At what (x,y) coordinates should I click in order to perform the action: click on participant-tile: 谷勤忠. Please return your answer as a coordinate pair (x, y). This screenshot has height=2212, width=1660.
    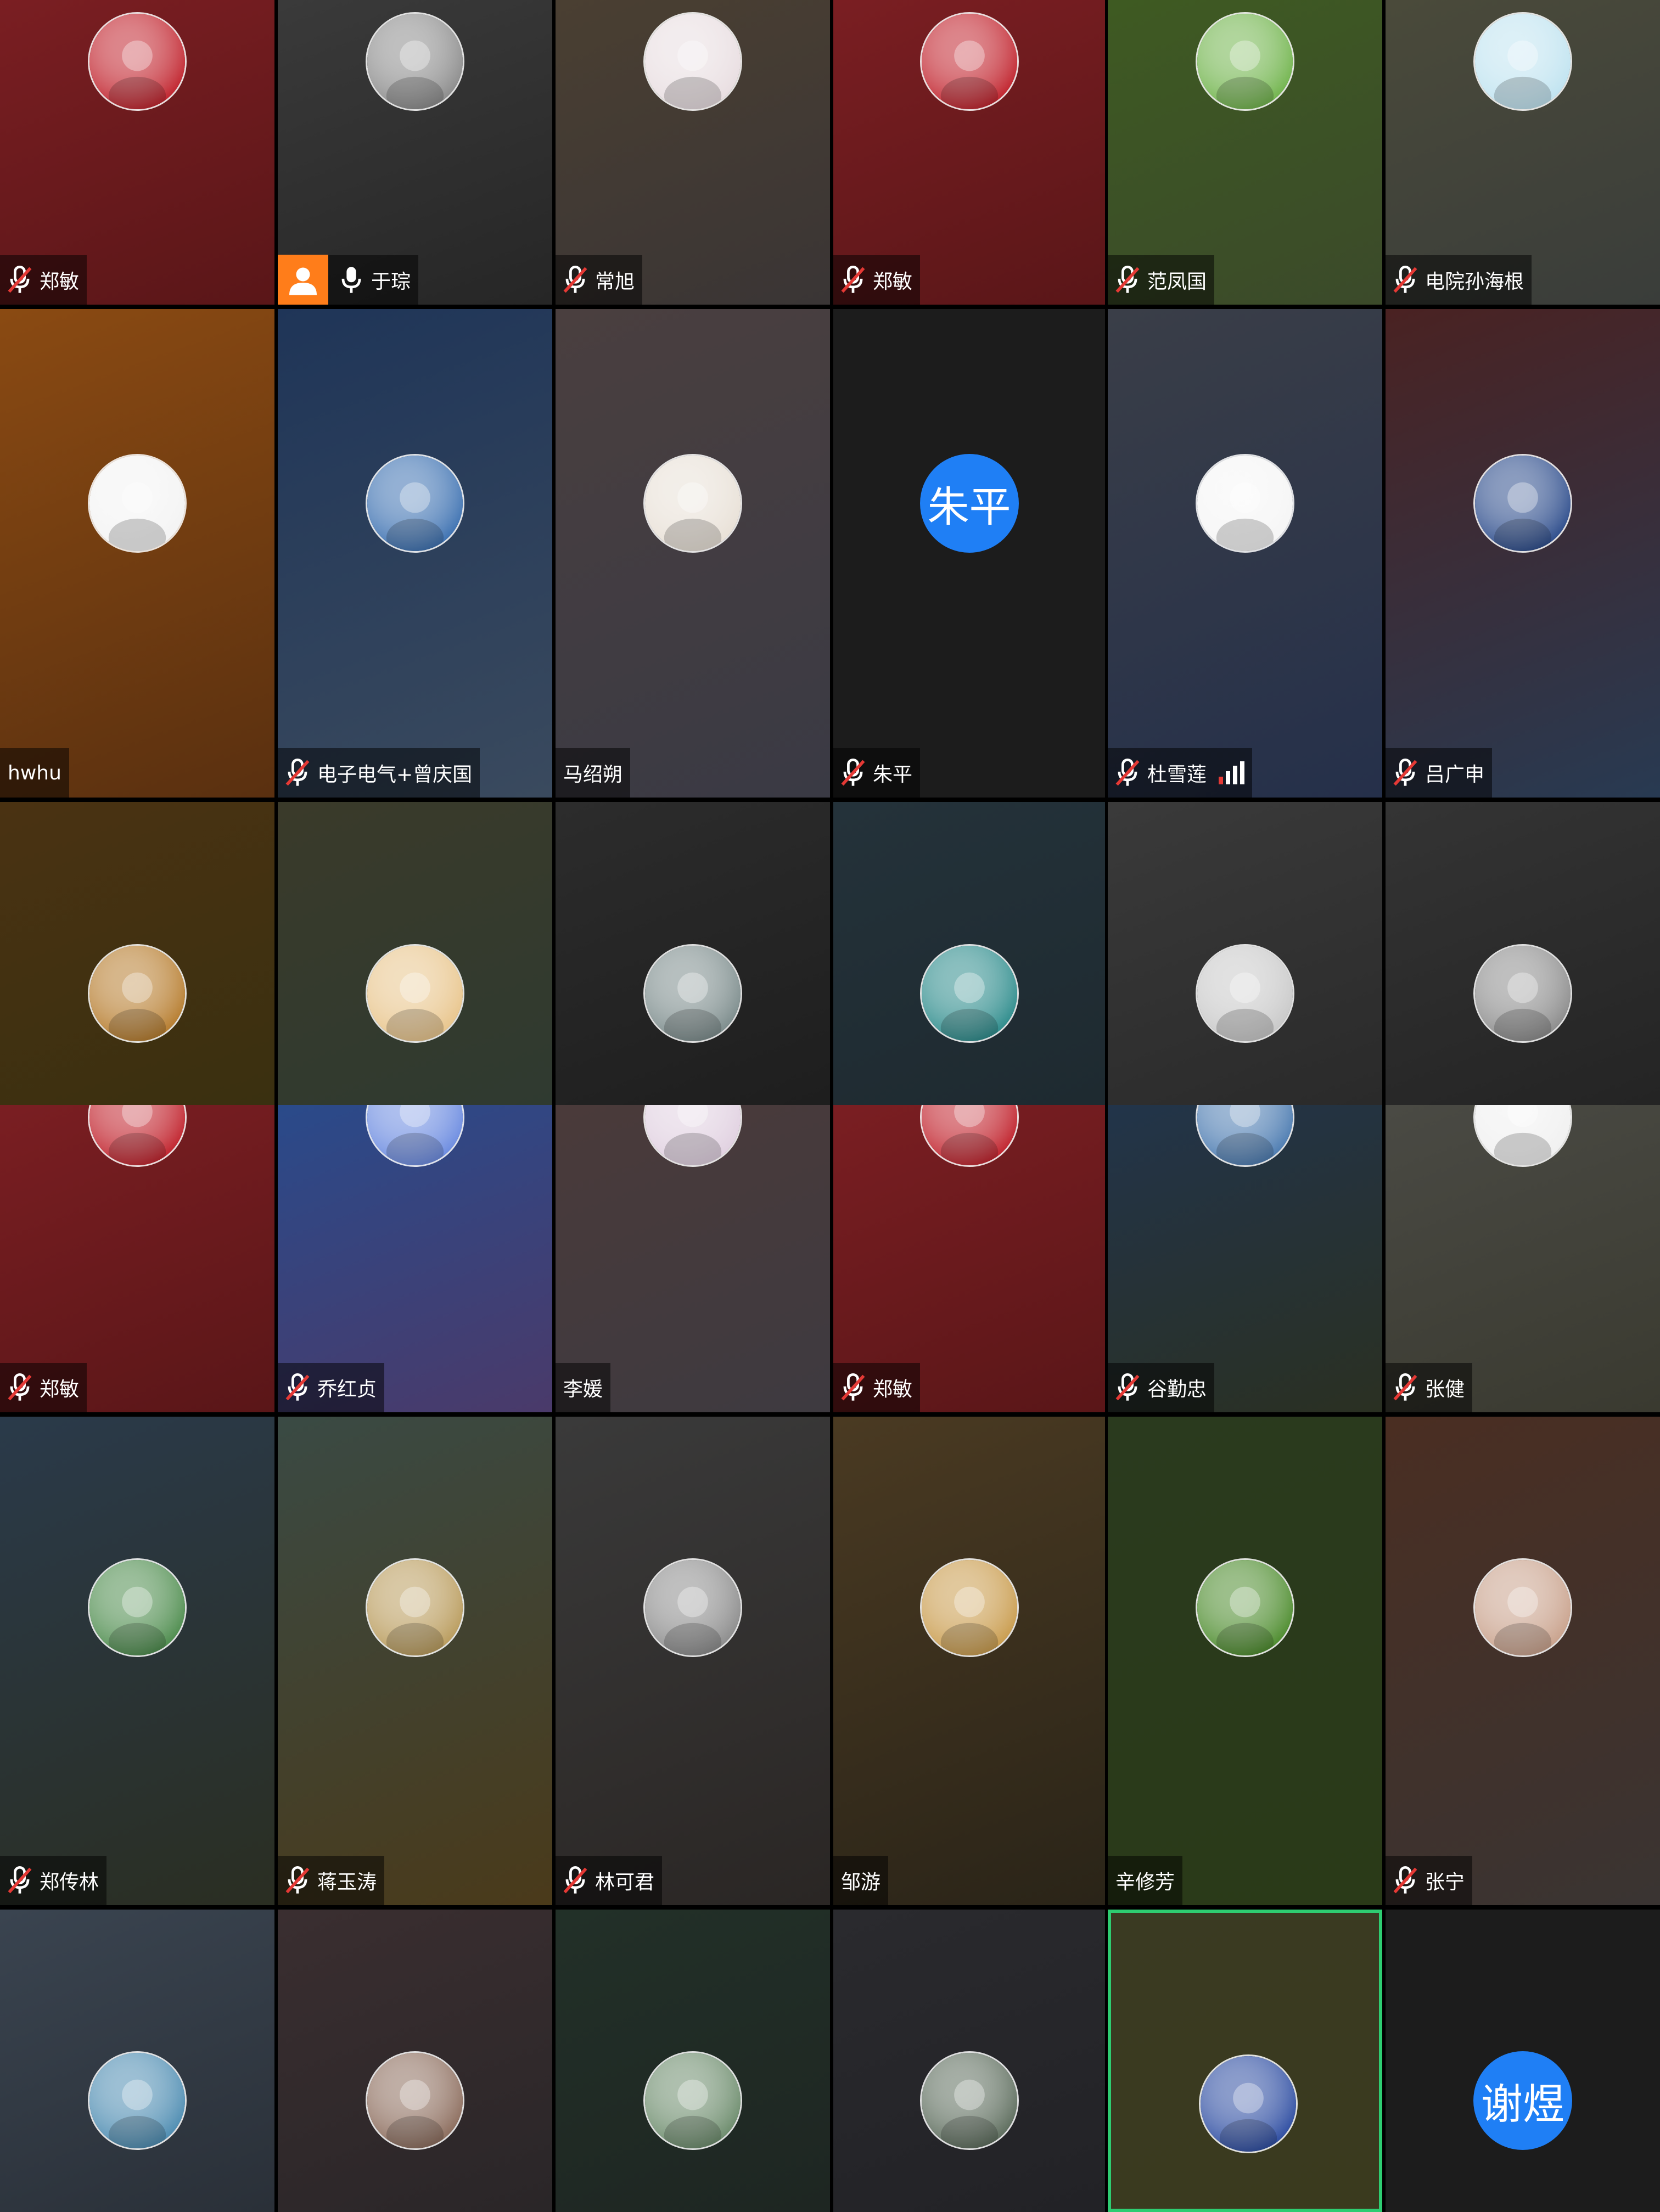
    Looking at the image, I should click on (1245, 1258).